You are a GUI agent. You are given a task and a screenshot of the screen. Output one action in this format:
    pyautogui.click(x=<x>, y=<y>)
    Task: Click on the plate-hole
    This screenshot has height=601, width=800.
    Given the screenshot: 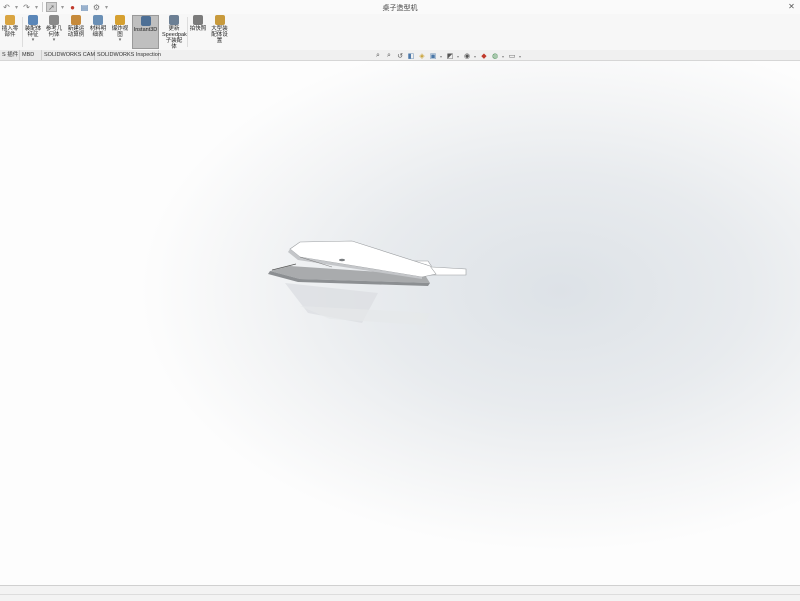 What is the action you would take?
    pyautogui.click(x=342, y=260)
    